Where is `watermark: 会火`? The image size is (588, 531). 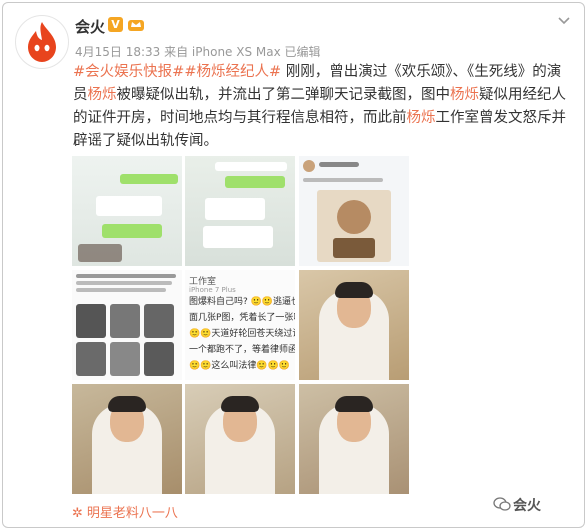 watermark: 会火 is located at coordinates (527, 506).